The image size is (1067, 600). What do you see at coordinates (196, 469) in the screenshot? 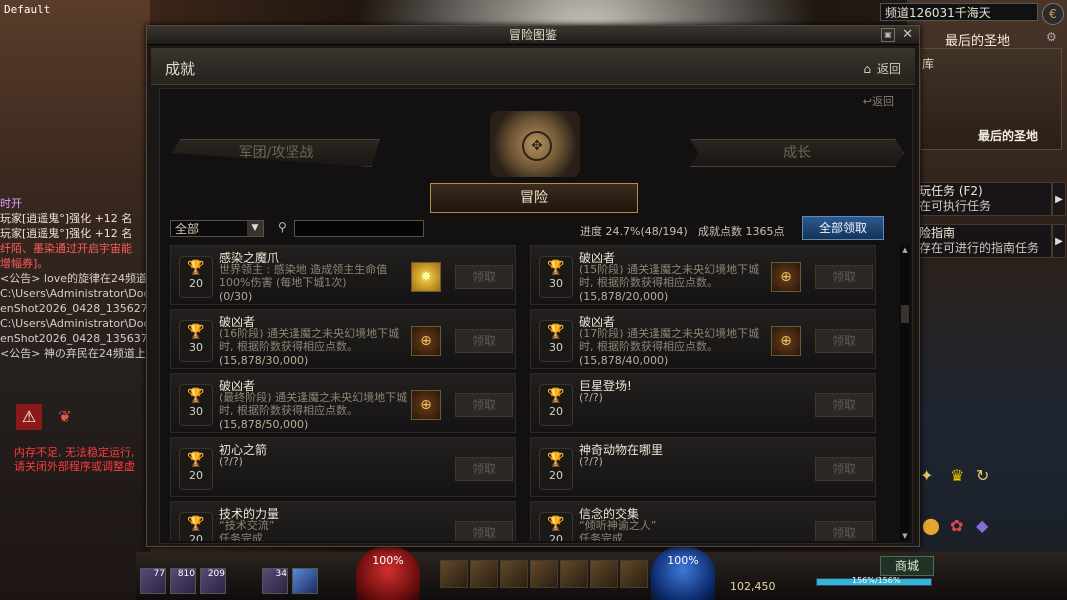
I see `trophy-badge: 🏆 20` at bounding box center [196, 469].